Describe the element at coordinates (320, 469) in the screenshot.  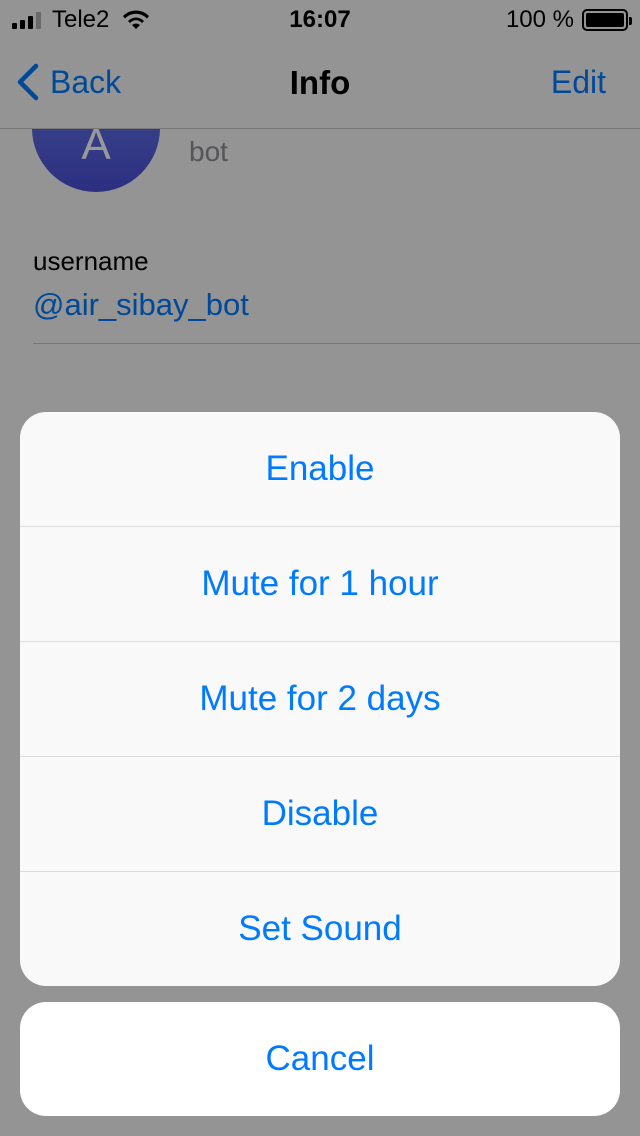
I see `enable-notifications-button: Enable` at that location.